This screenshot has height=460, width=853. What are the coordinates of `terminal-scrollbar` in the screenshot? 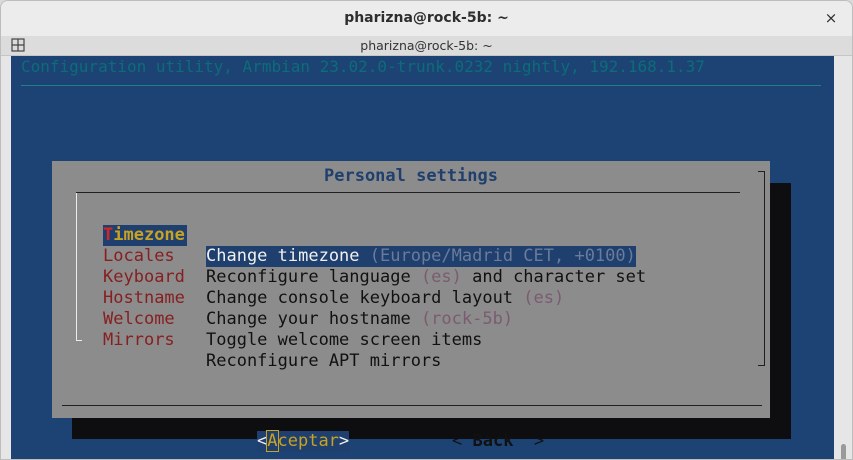 It's located at (844, 257).